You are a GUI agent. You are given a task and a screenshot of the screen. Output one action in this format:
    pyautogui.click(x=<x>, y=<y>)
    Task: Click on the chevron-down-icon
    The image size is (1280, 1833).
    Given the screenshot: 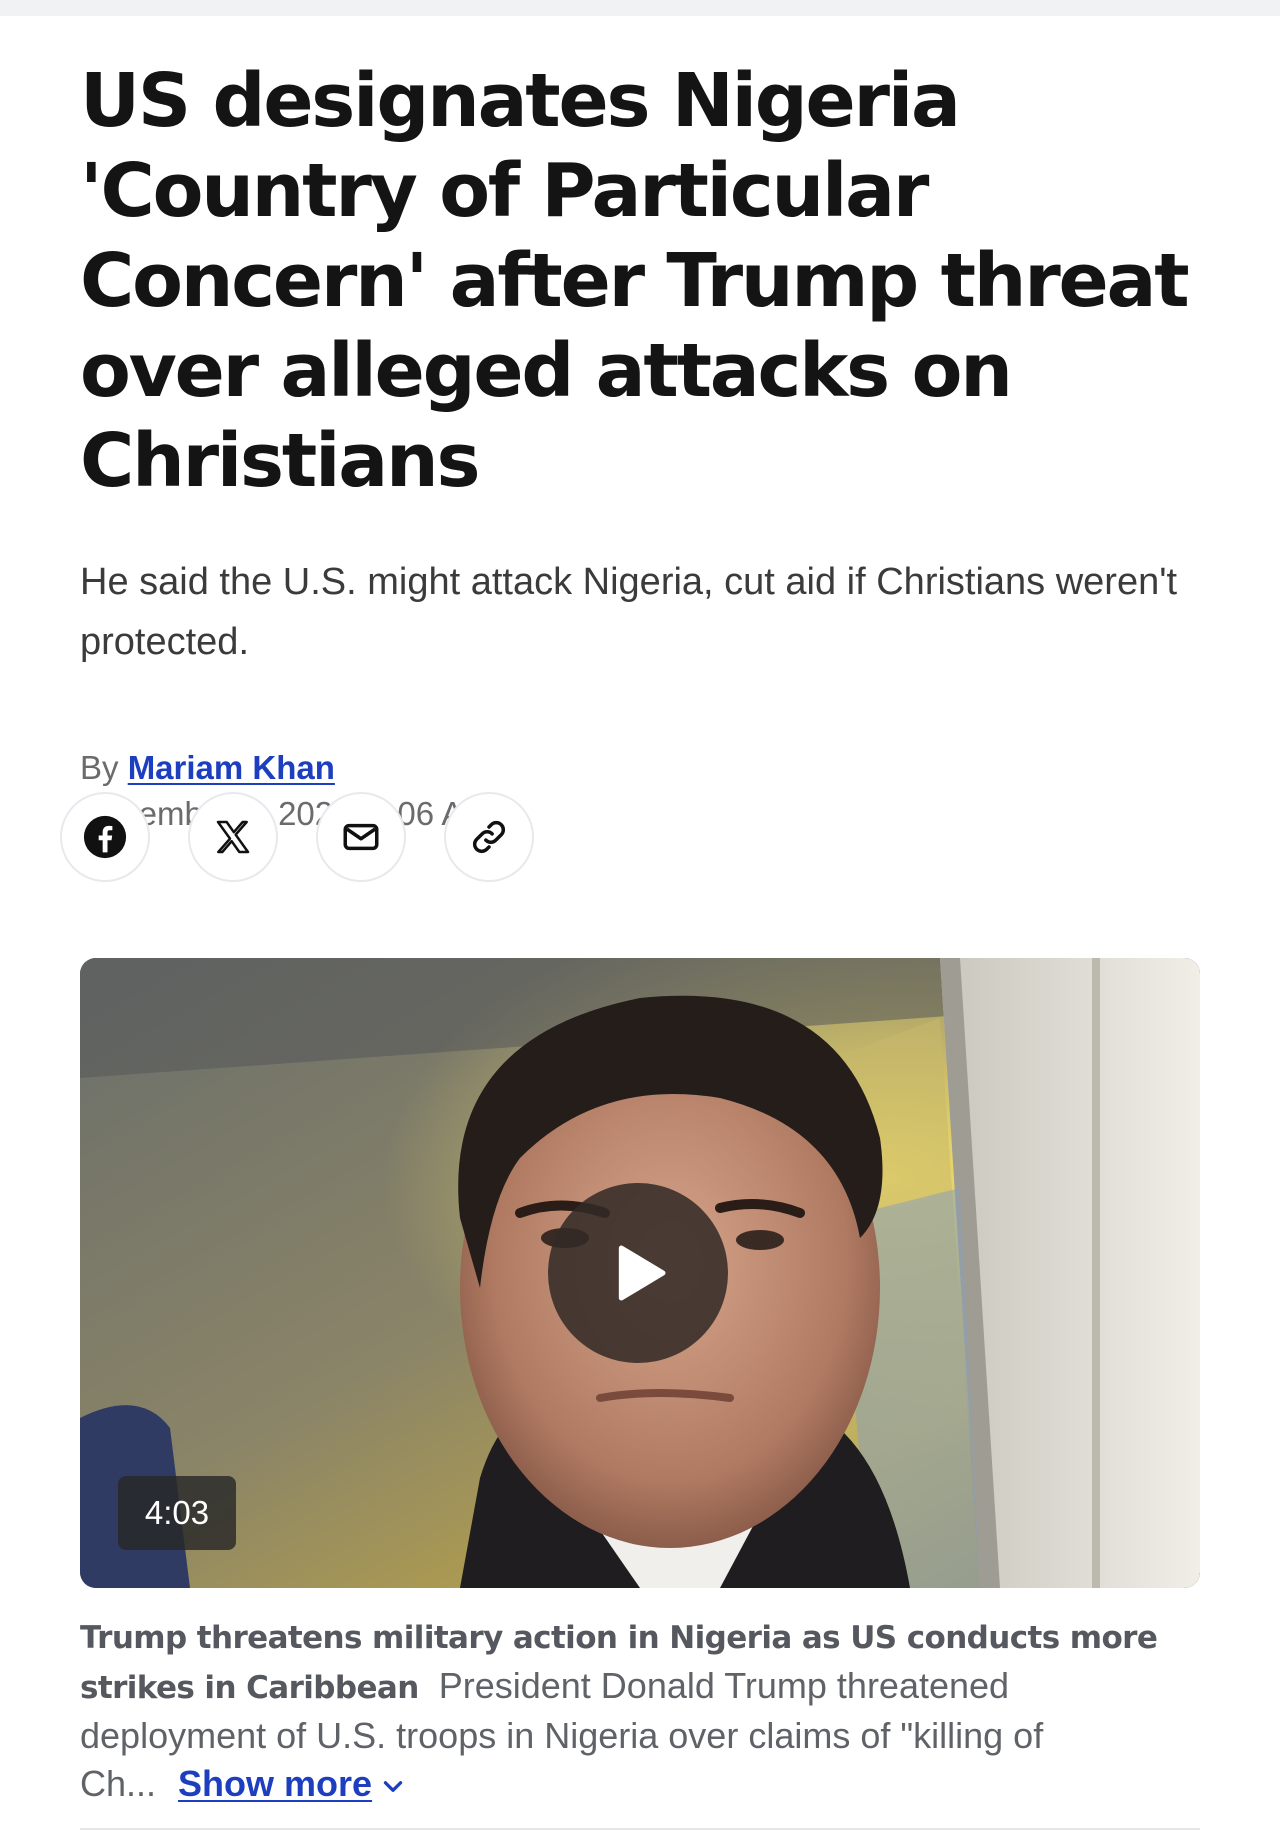 What is the action you would take?
    pyautogui.click(x=393, y=1787)
    